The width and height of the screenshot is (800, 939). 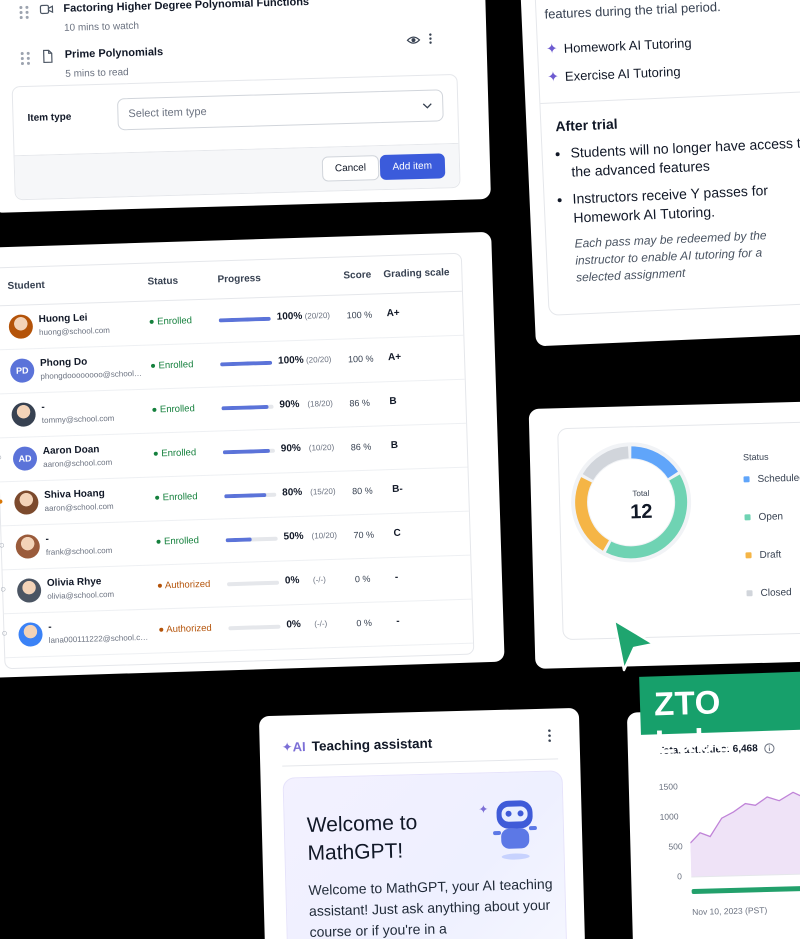 I want to click on legend-label: Open, so click(x=771, y=517).